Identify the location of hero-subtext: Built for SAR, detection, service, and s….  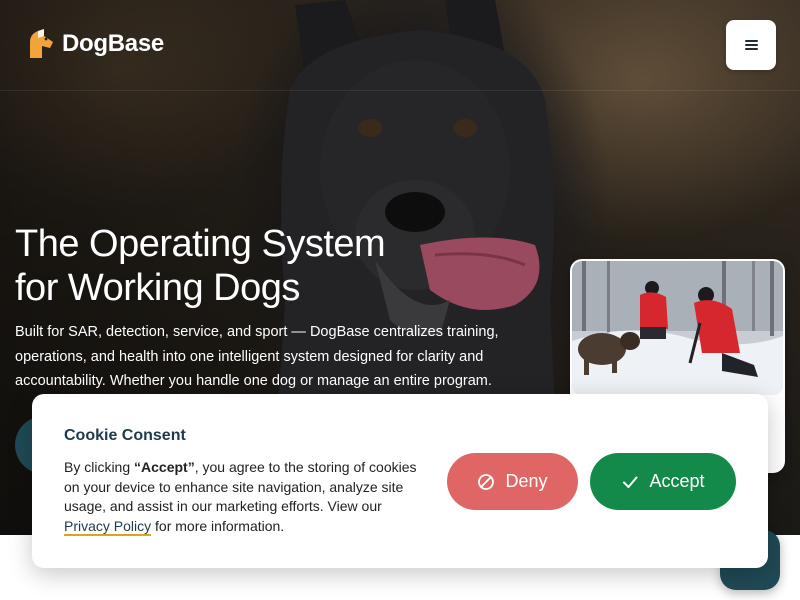
(257, 356).